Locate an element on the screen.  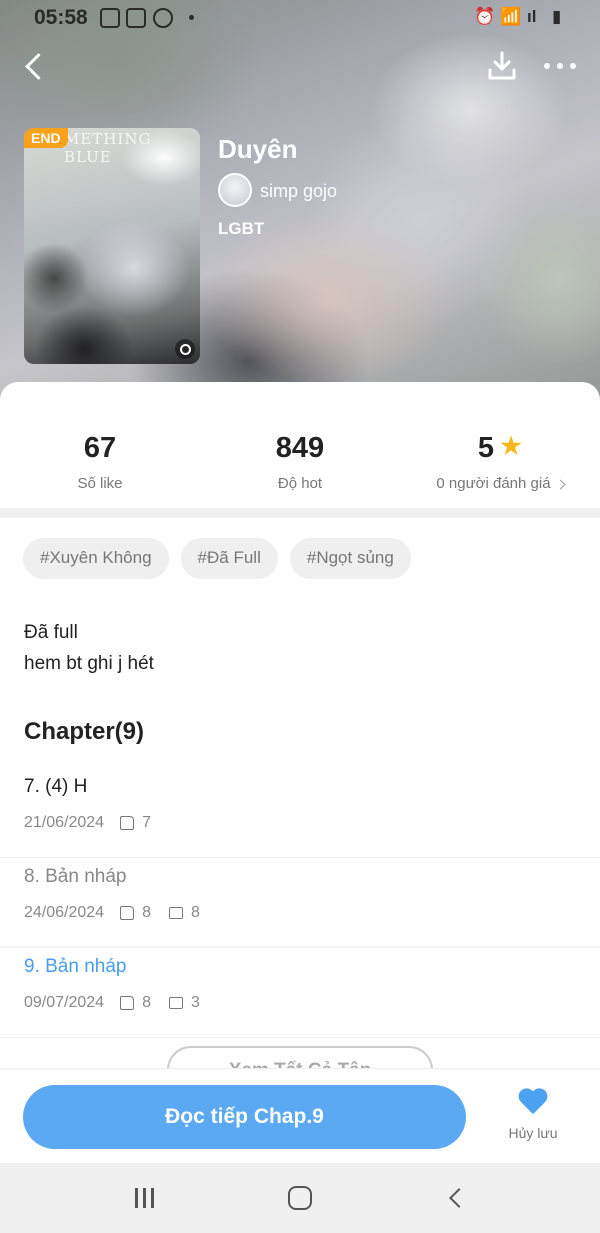
tag-list: #Xuyên Không #Đã Full #Ngọt sủng is located at coordinates (217, 558).